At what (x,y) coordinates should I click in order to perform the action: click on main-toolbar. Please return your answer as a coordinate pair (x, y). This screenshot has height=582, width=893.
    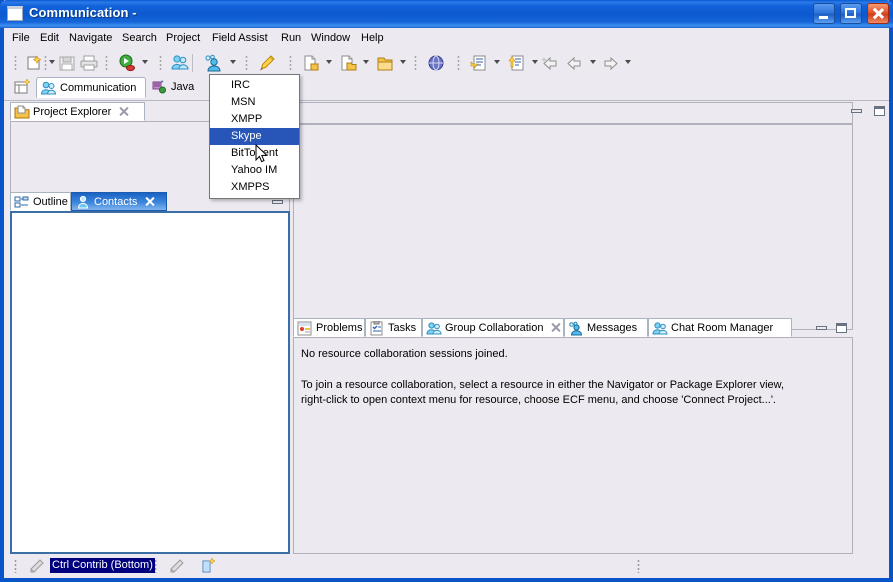
    Looking at the image, I should click on (446, 63).